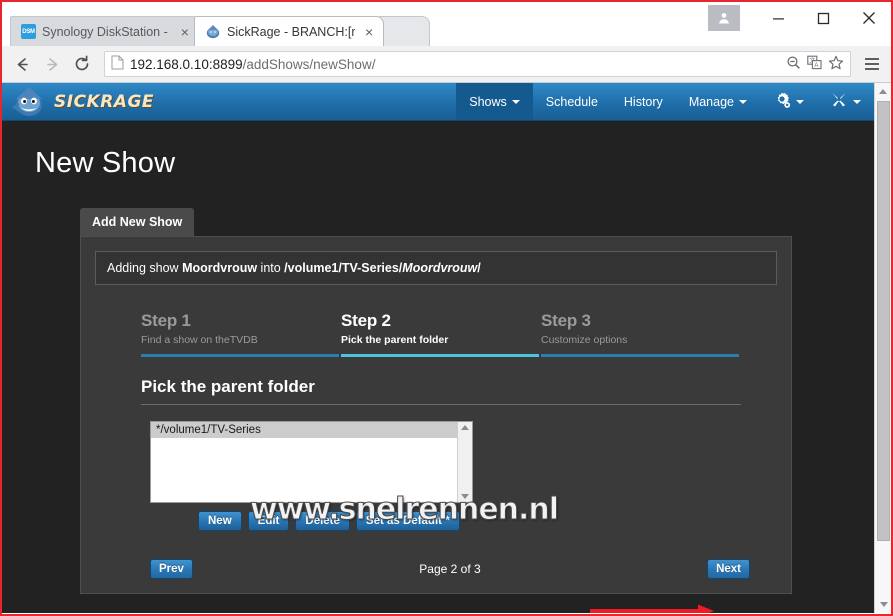  I want to click on tab-title: Synology DiskStation - NA, so click(106, 31).